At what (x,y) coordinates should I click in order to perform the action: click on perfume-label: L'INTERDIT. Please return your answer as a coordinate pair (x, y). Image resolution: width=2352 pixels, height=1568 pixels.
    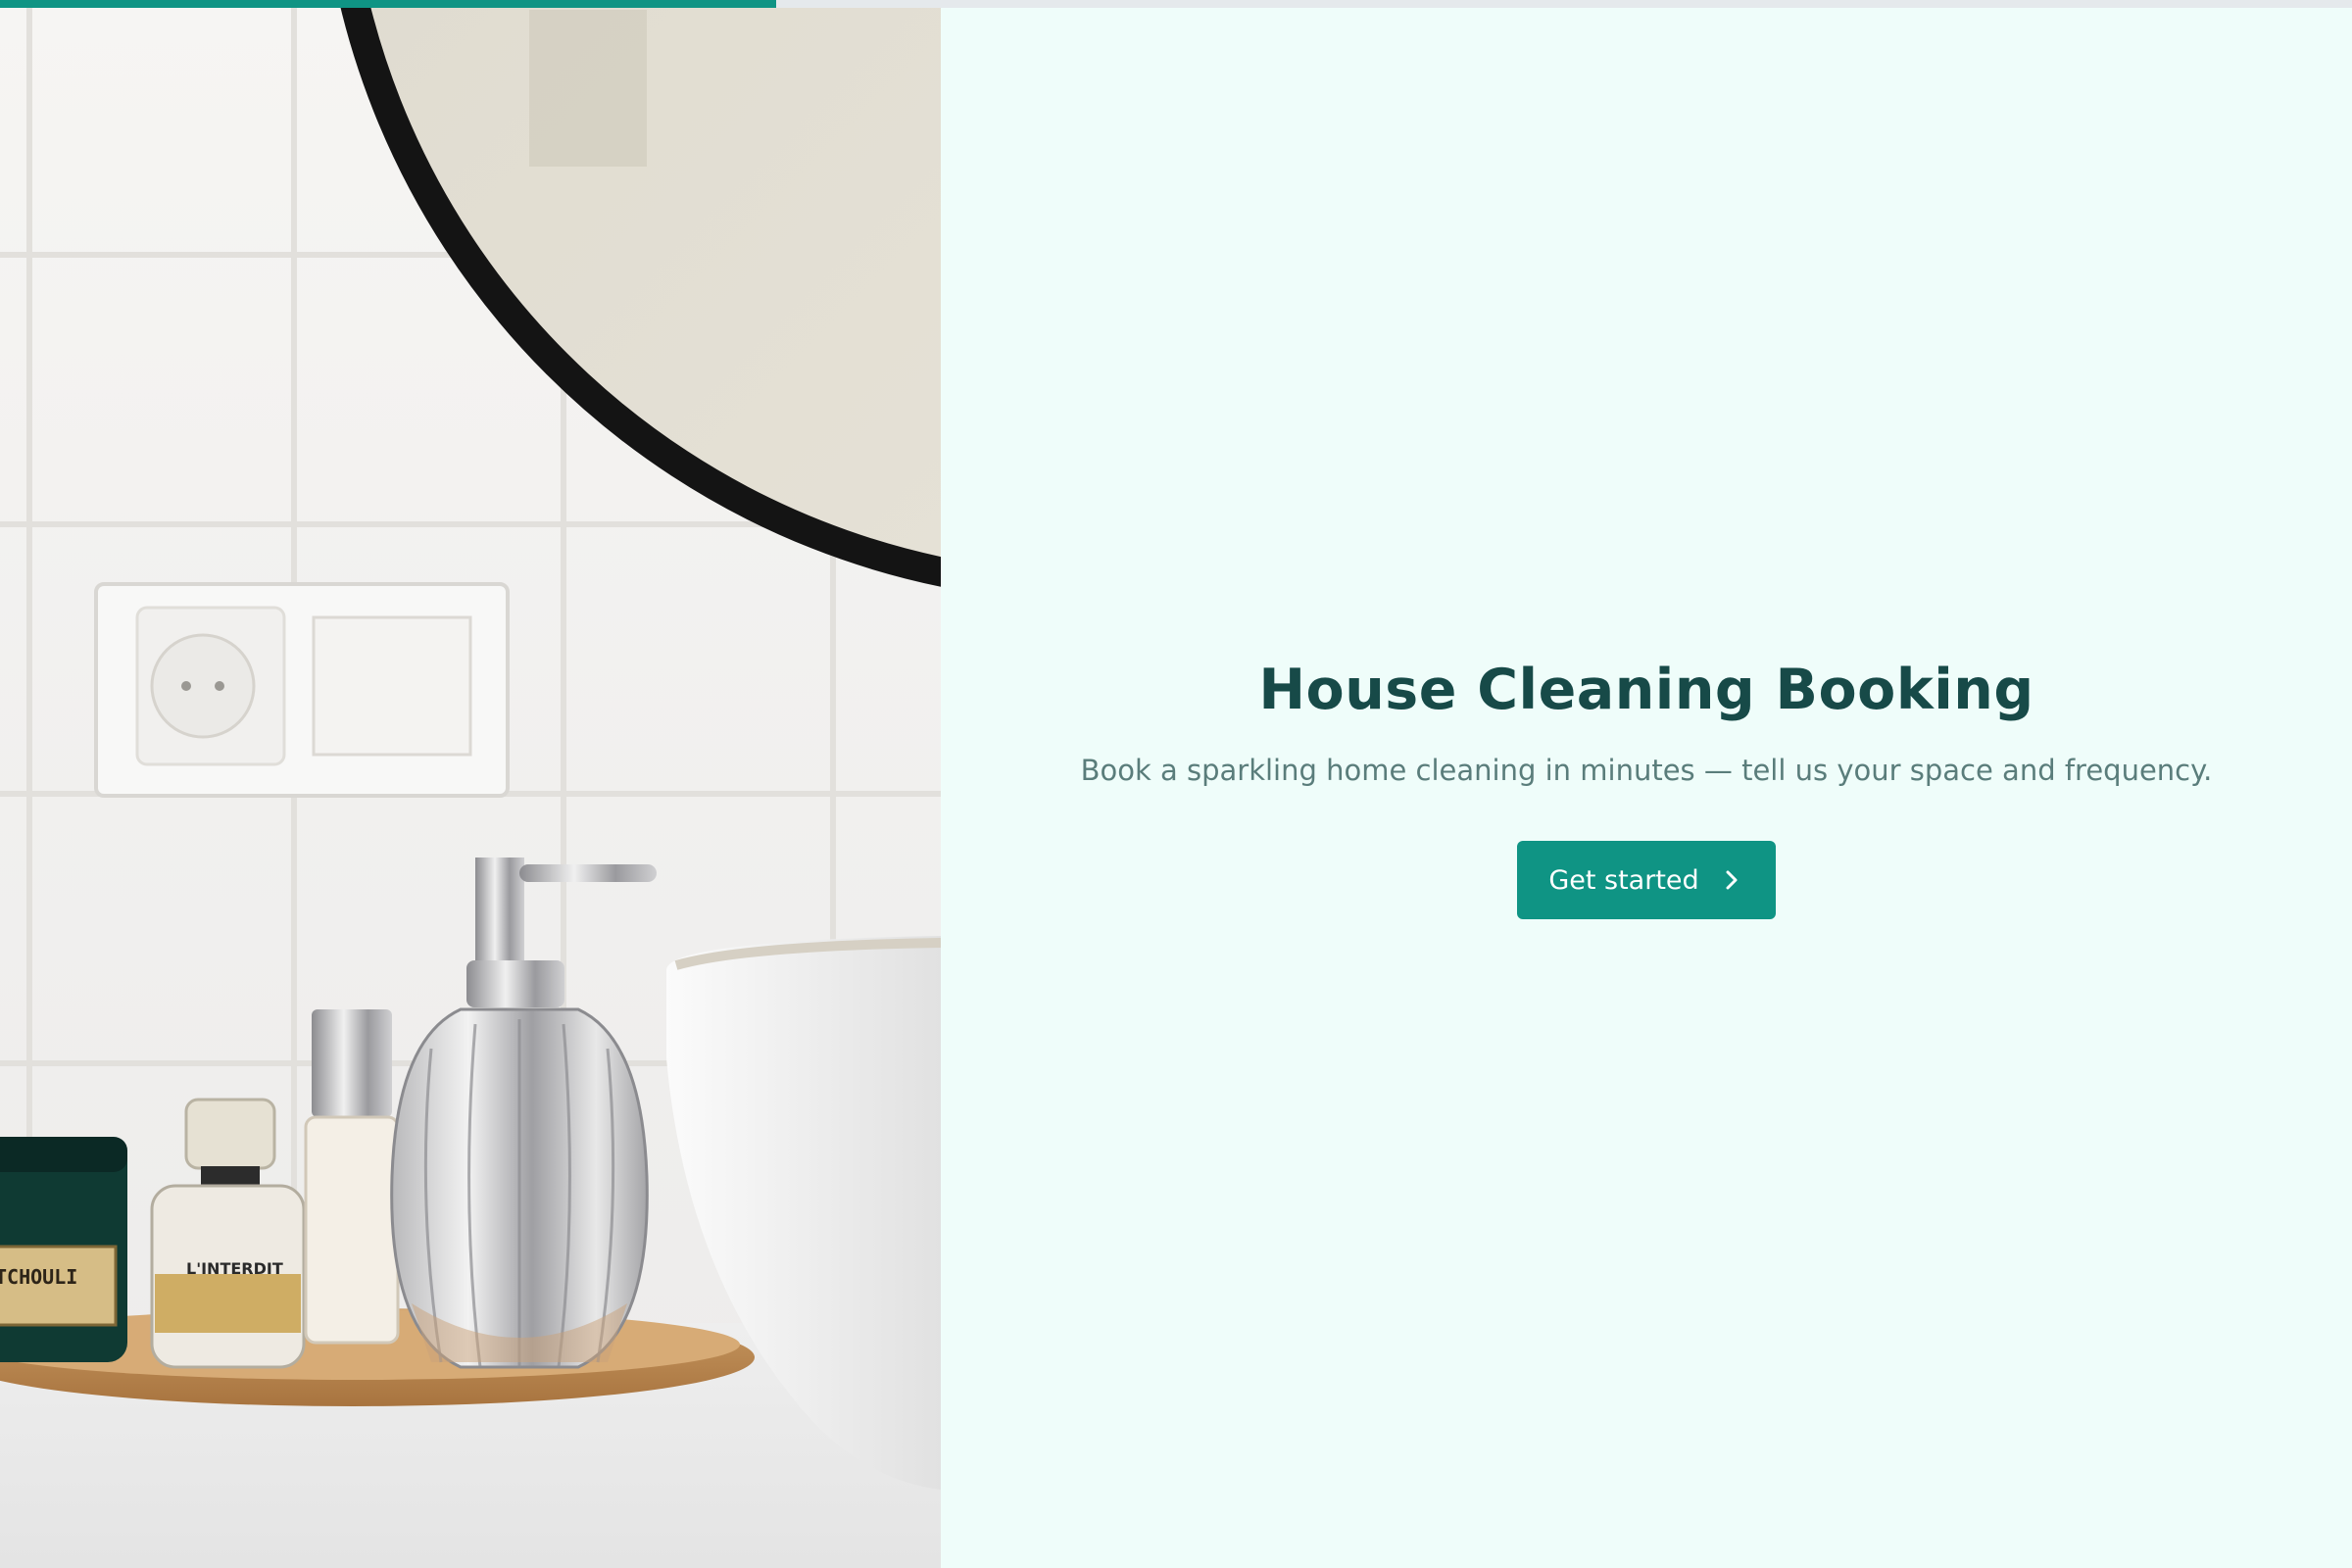
    Looking at the image, I should click on (234, 1268).